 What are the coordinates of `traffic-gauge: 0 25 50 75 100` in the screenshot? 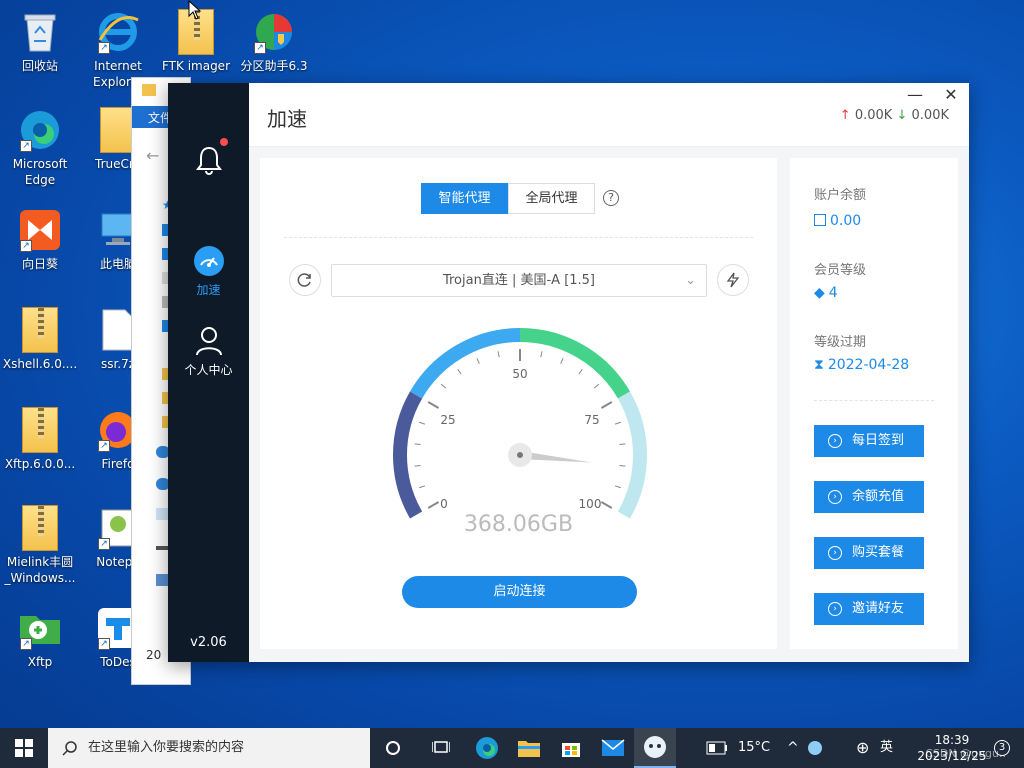 It's located at (520, 423).